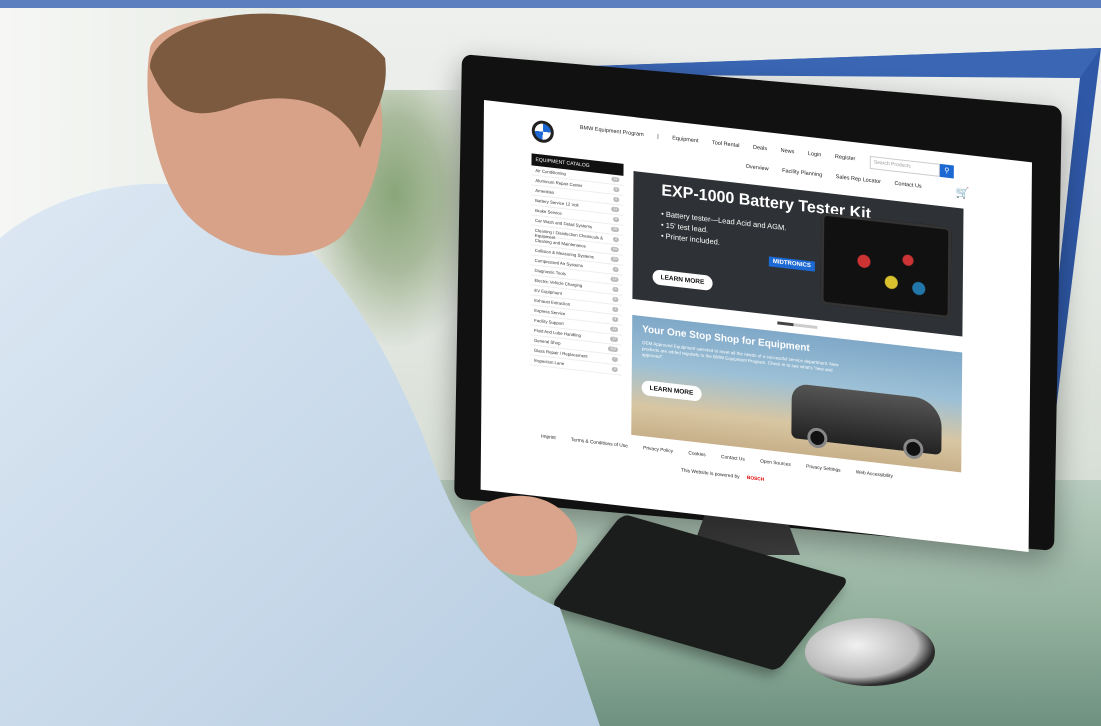 This screenshot has width=1101, height=726. Describe the element at coordinates (815, 155) in the screenshot. I see `nav-login: Login` at that location.